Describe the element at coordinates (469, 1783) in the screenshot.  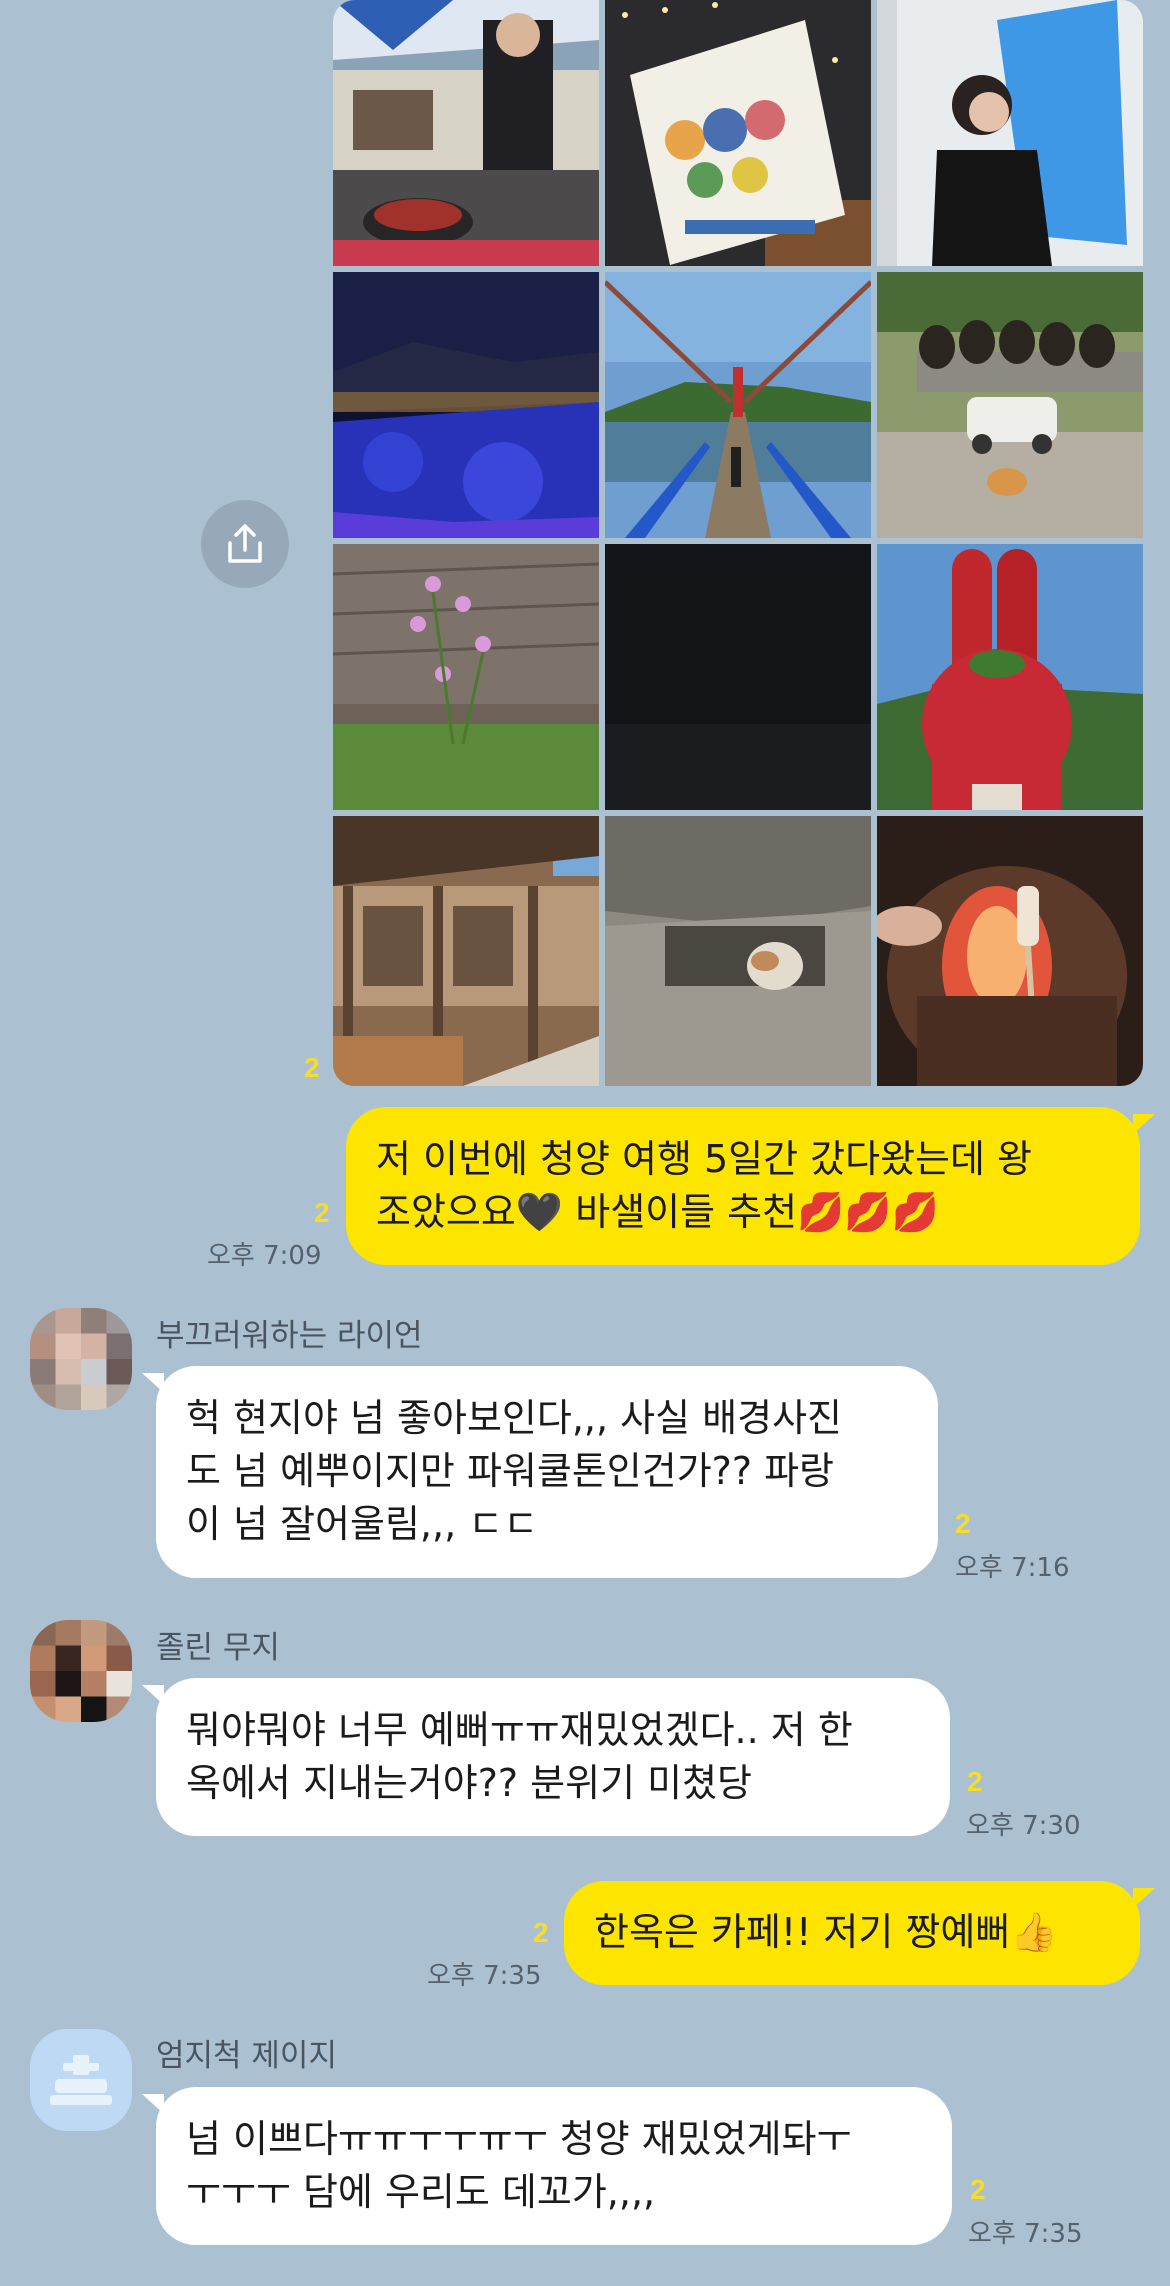
I see `message-line: 옥에서 지내는거야?? 분위기 미쳤당` at that location.